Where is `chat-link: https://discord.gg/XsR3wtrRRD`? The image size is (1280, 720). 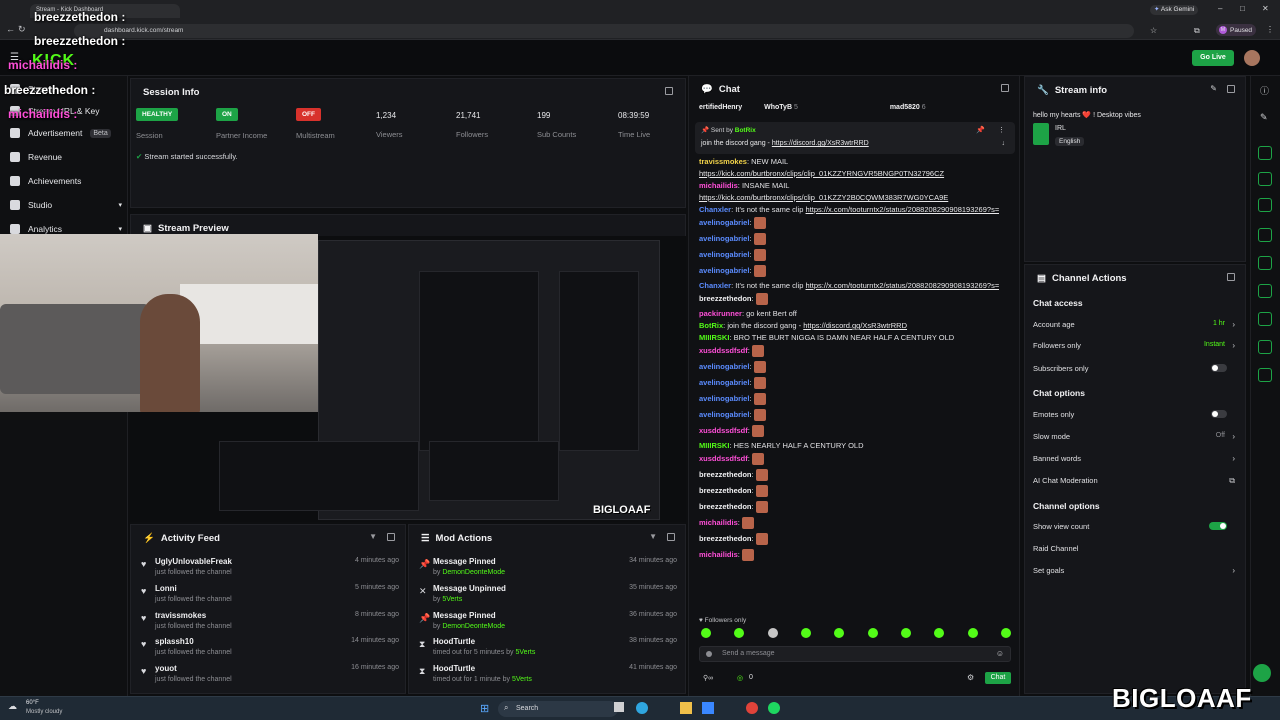
chat-link: https://discord.gg/XsR3wtrRRD is located at coordinates (855, 325).